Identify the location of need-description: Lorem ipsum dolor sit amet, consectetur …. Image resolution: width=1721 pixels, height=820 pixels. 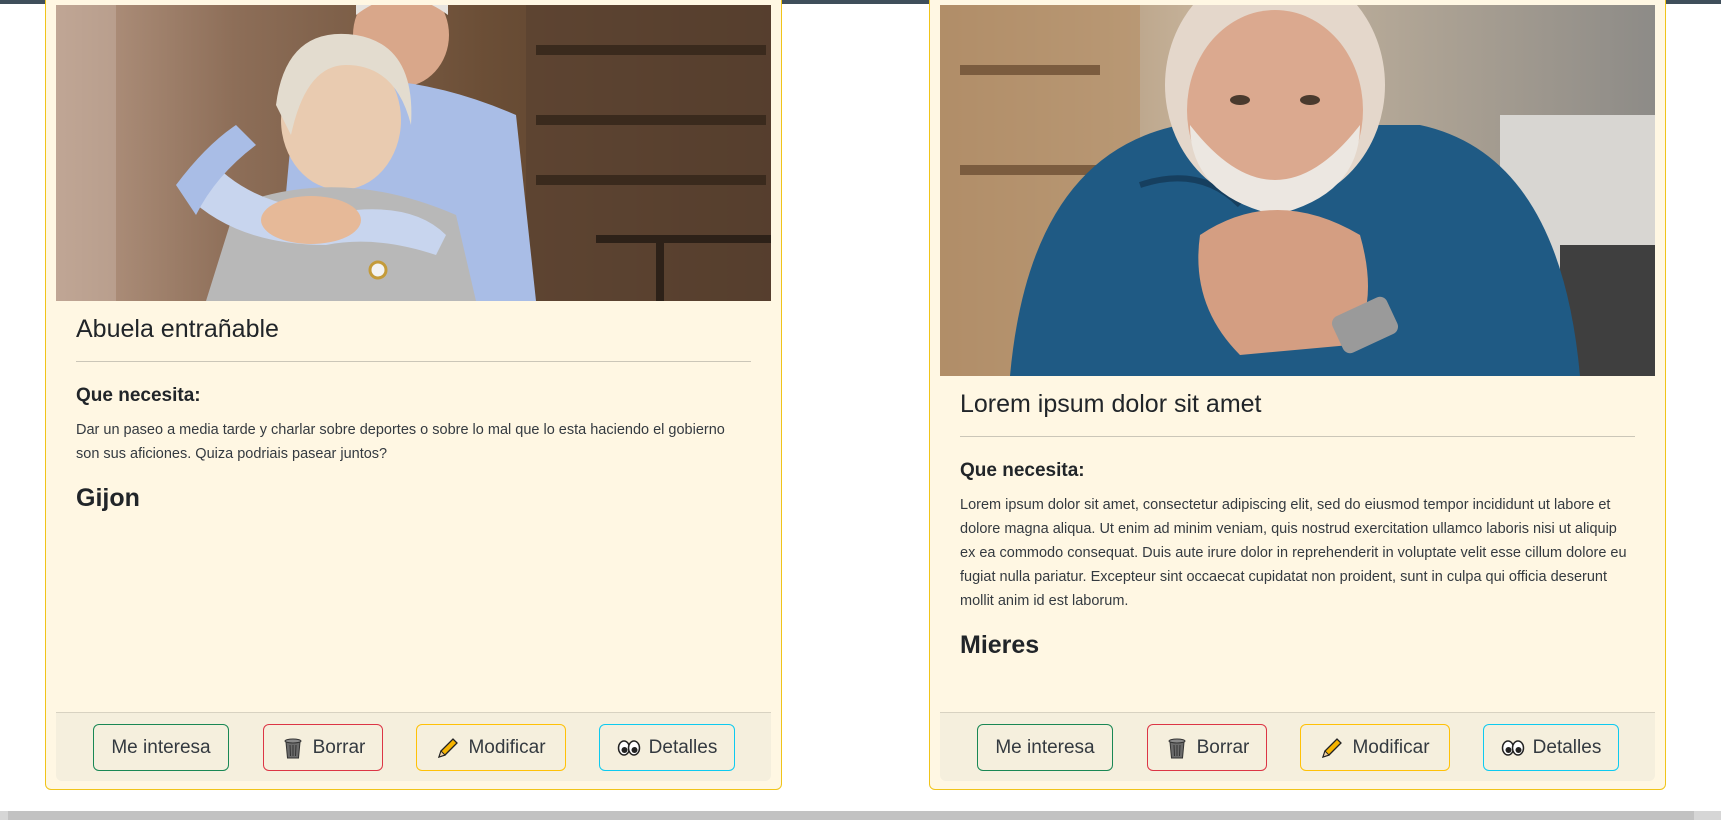
(1293, 553).